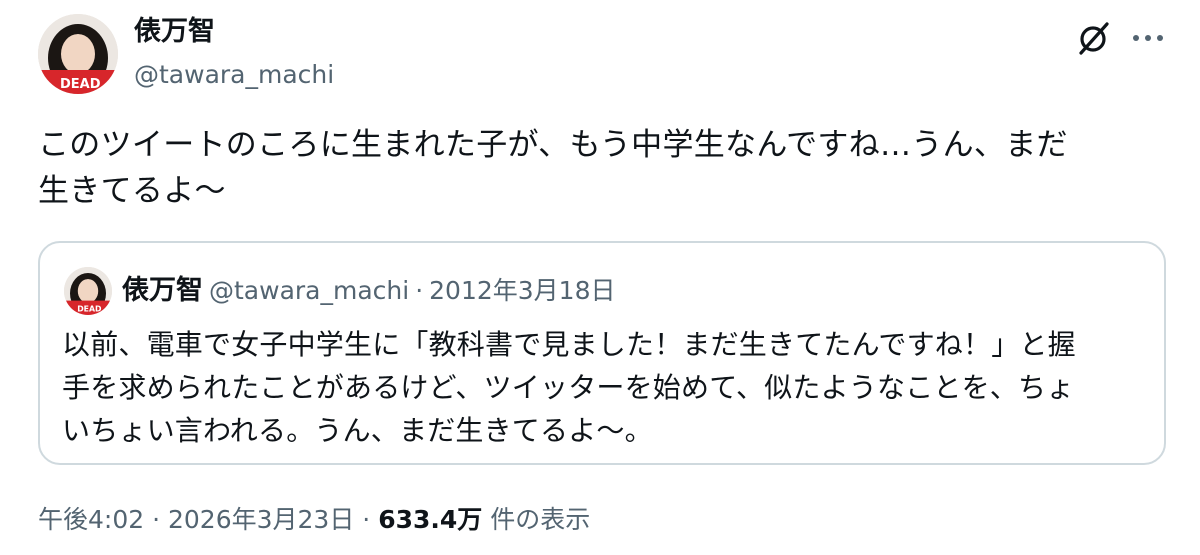  What do you see at coordinates (91, 519) in the screenshot?
I see `tweet-time: 午後4:02` at bounding box center [91, 519].